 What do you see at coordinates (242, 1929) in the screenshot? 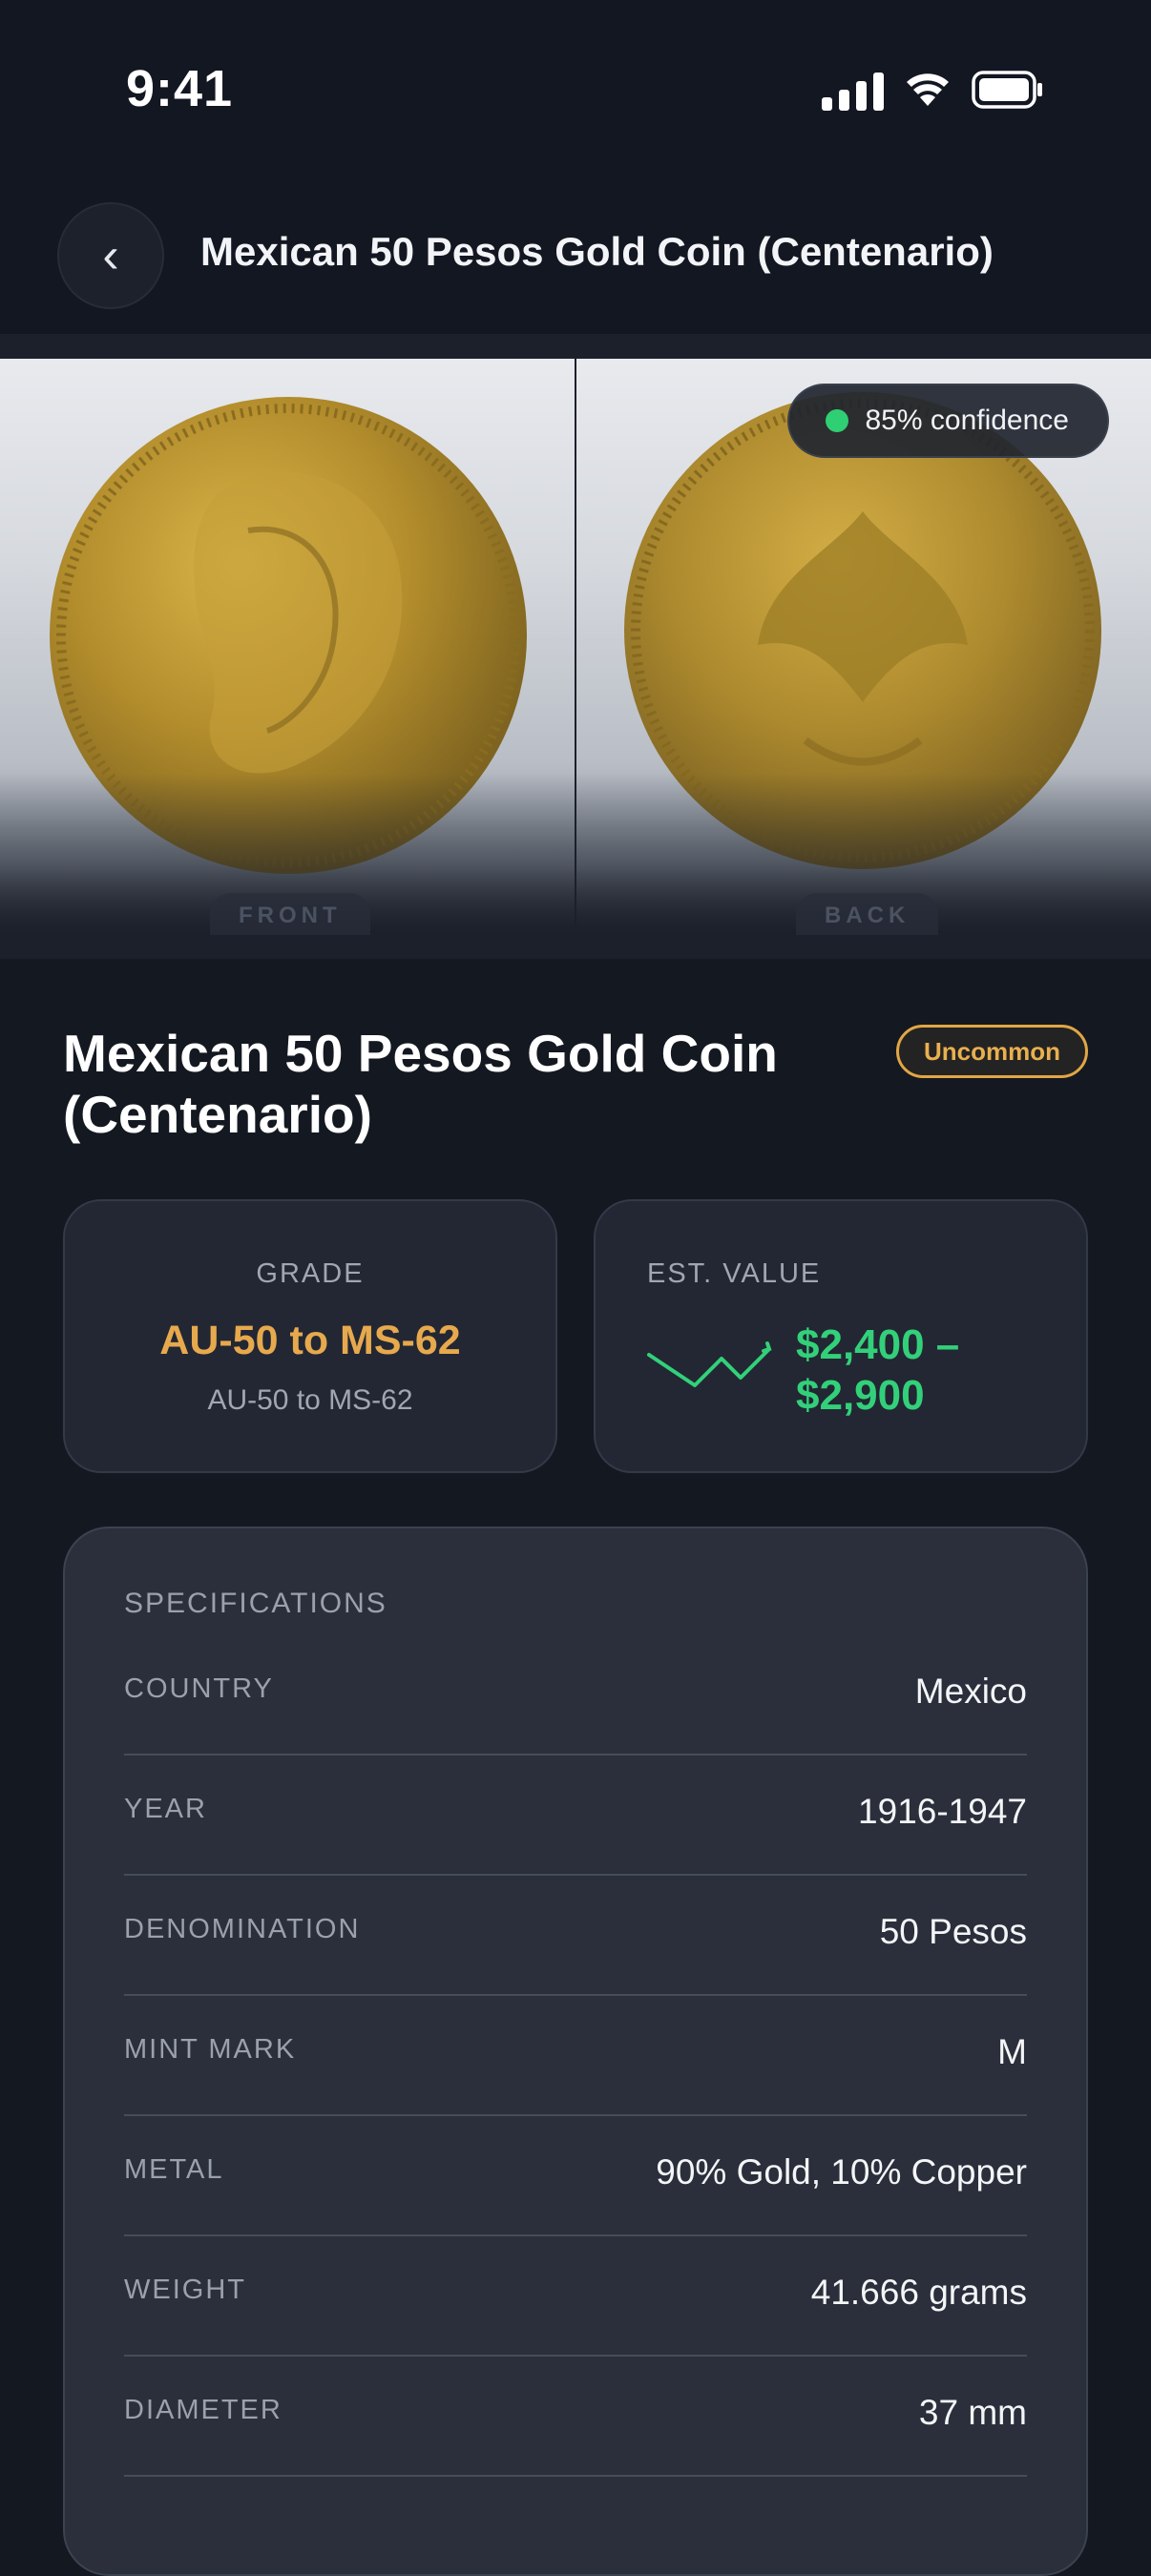
I see `spec-label: DENOMINATION` at bounding box center [242, 1929].